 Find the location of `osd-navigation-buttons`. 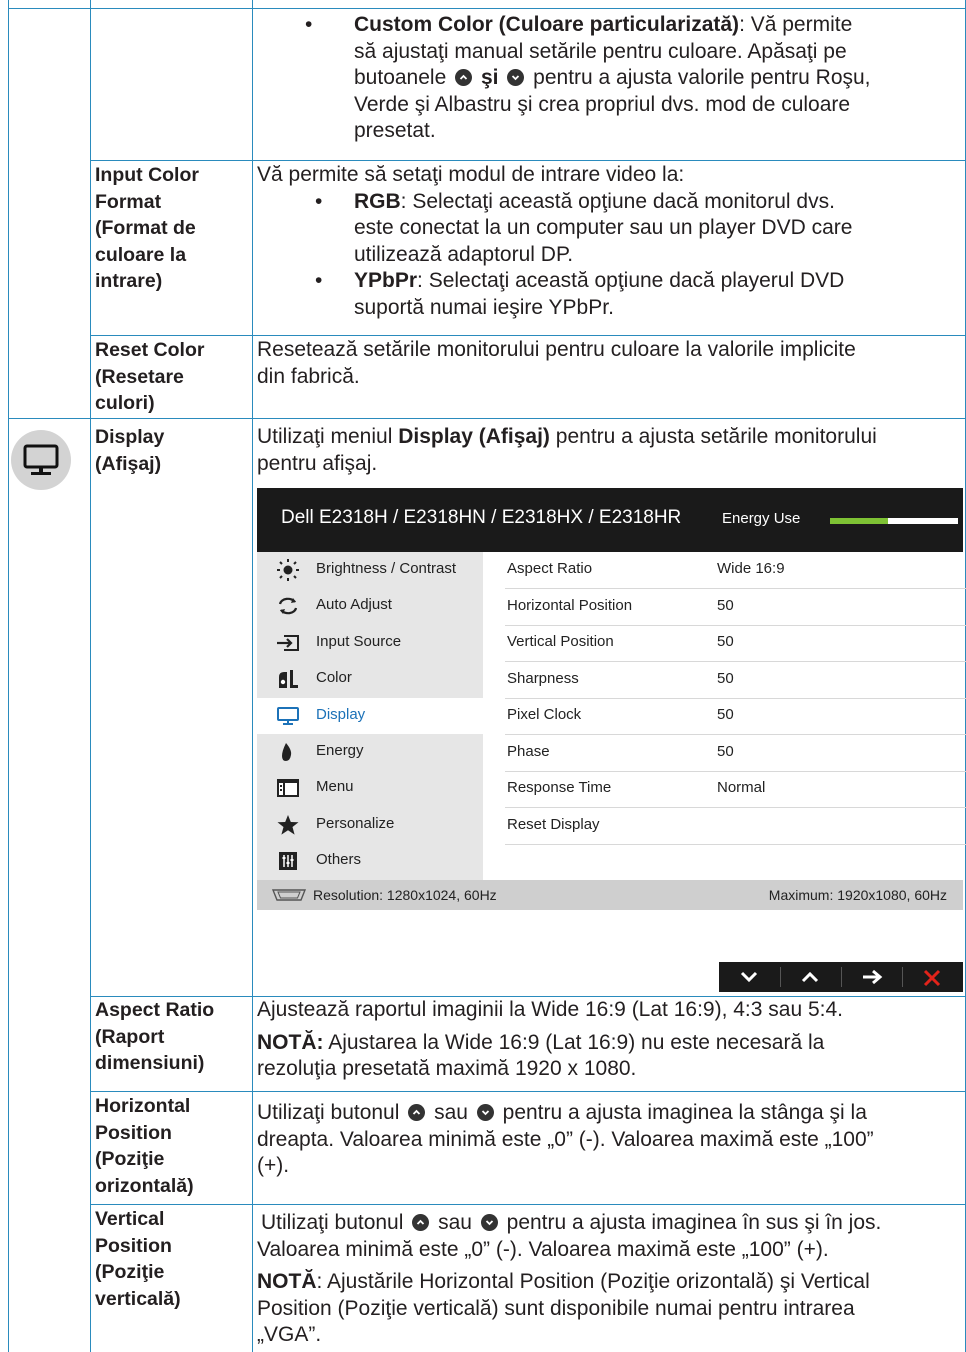

osd-navigation-buttons is located at coordinates (841, 977).